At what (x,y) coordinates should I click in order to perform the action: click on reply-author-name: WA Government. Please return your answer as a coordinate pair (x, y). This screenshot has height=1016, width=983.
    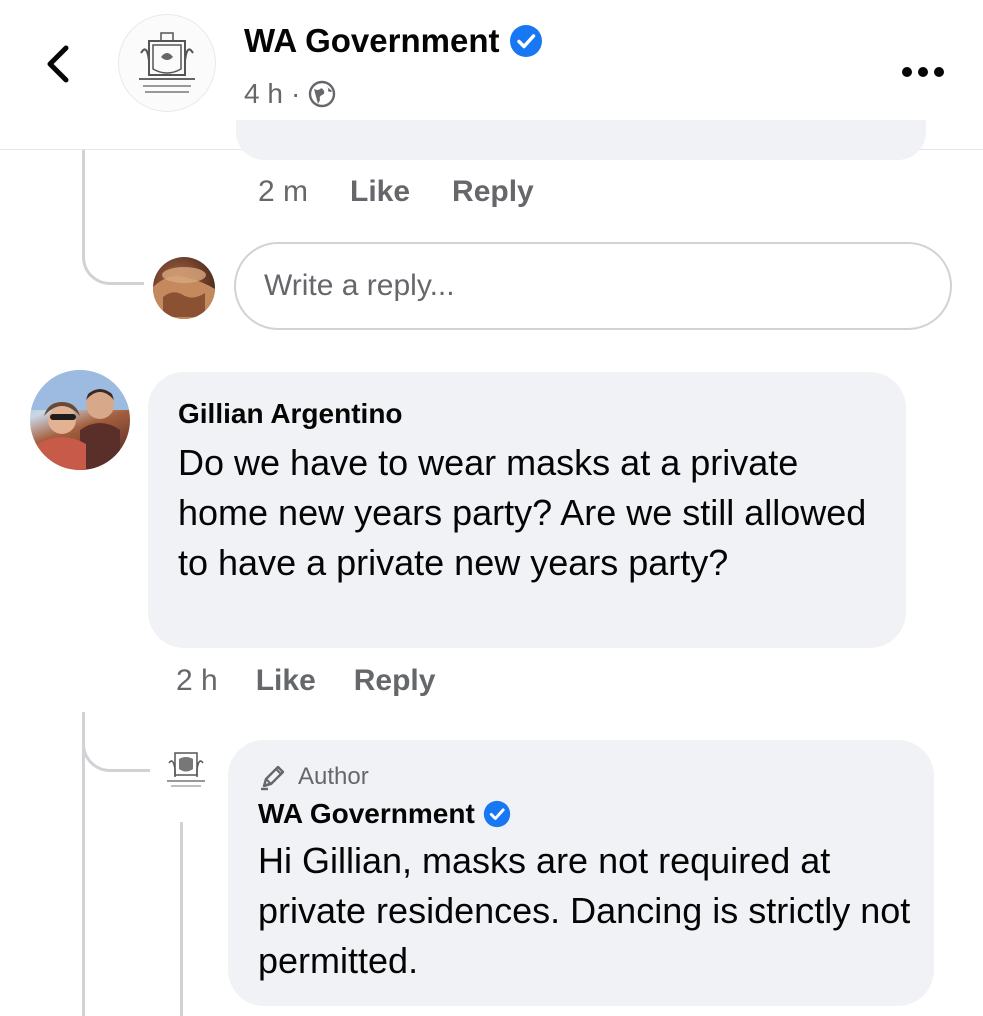
    Looking at the image, I should click on (366, 814).